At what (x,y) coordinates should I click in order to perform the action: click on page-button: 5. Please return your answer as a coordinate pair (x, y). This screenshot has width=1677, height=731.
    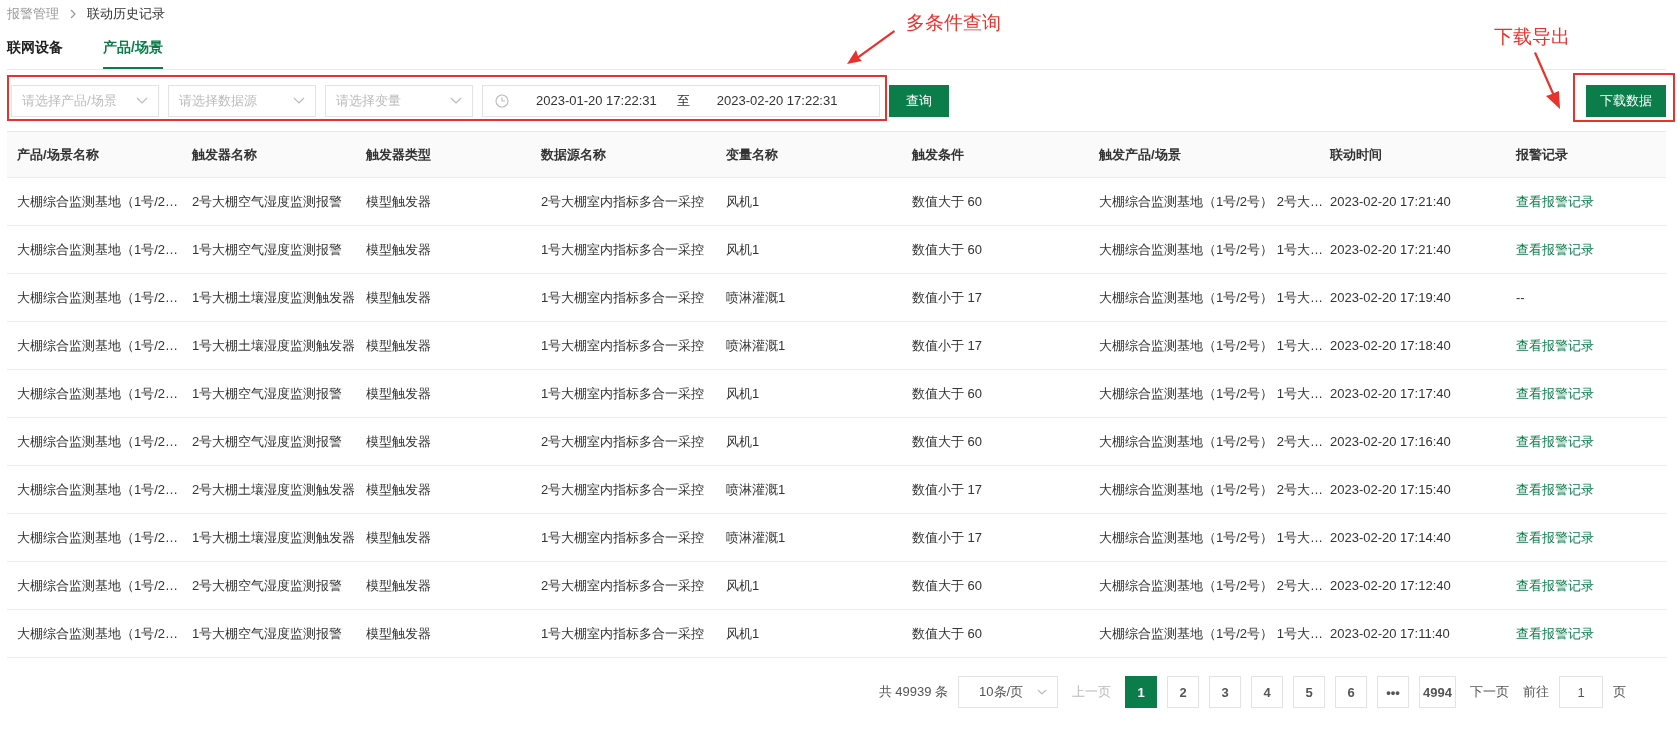
    Looking at the image, I should click on (1309, 692).